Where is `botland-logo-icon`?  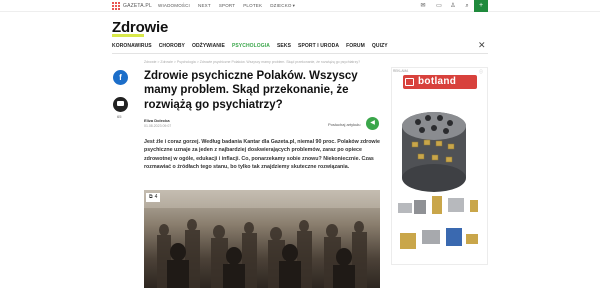 botland-logo-icon is located at coordinates (409, 82).